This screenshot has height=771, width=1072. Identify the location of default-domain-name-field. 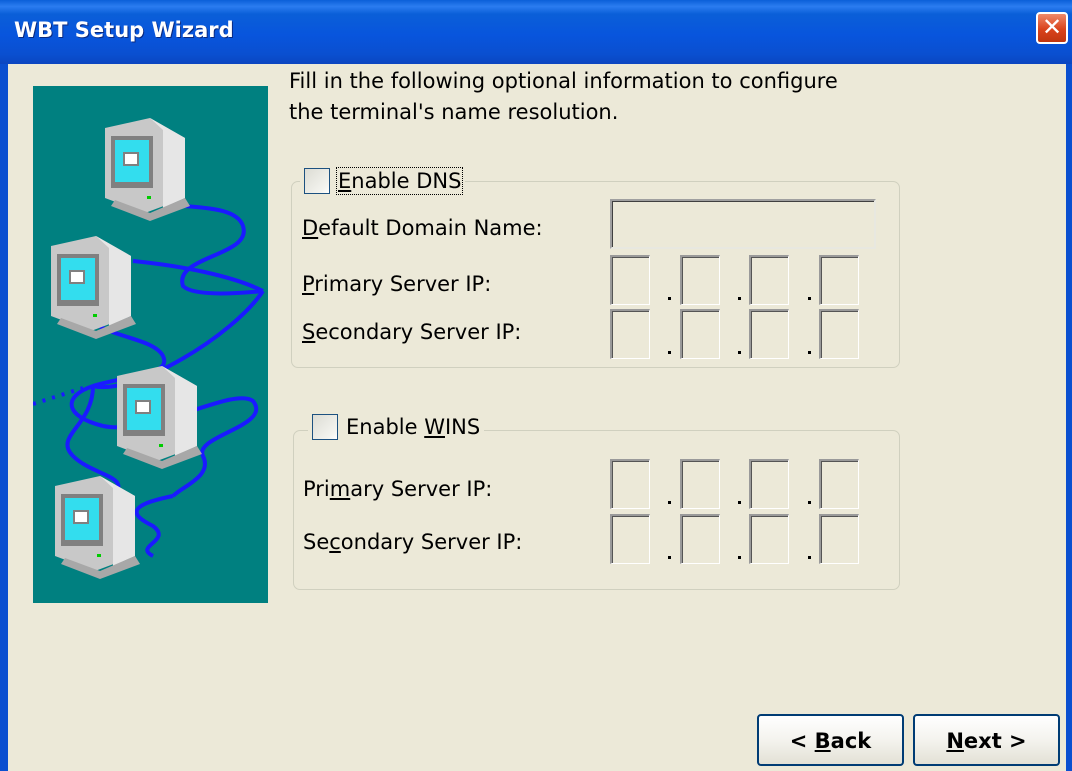
(743, 224).